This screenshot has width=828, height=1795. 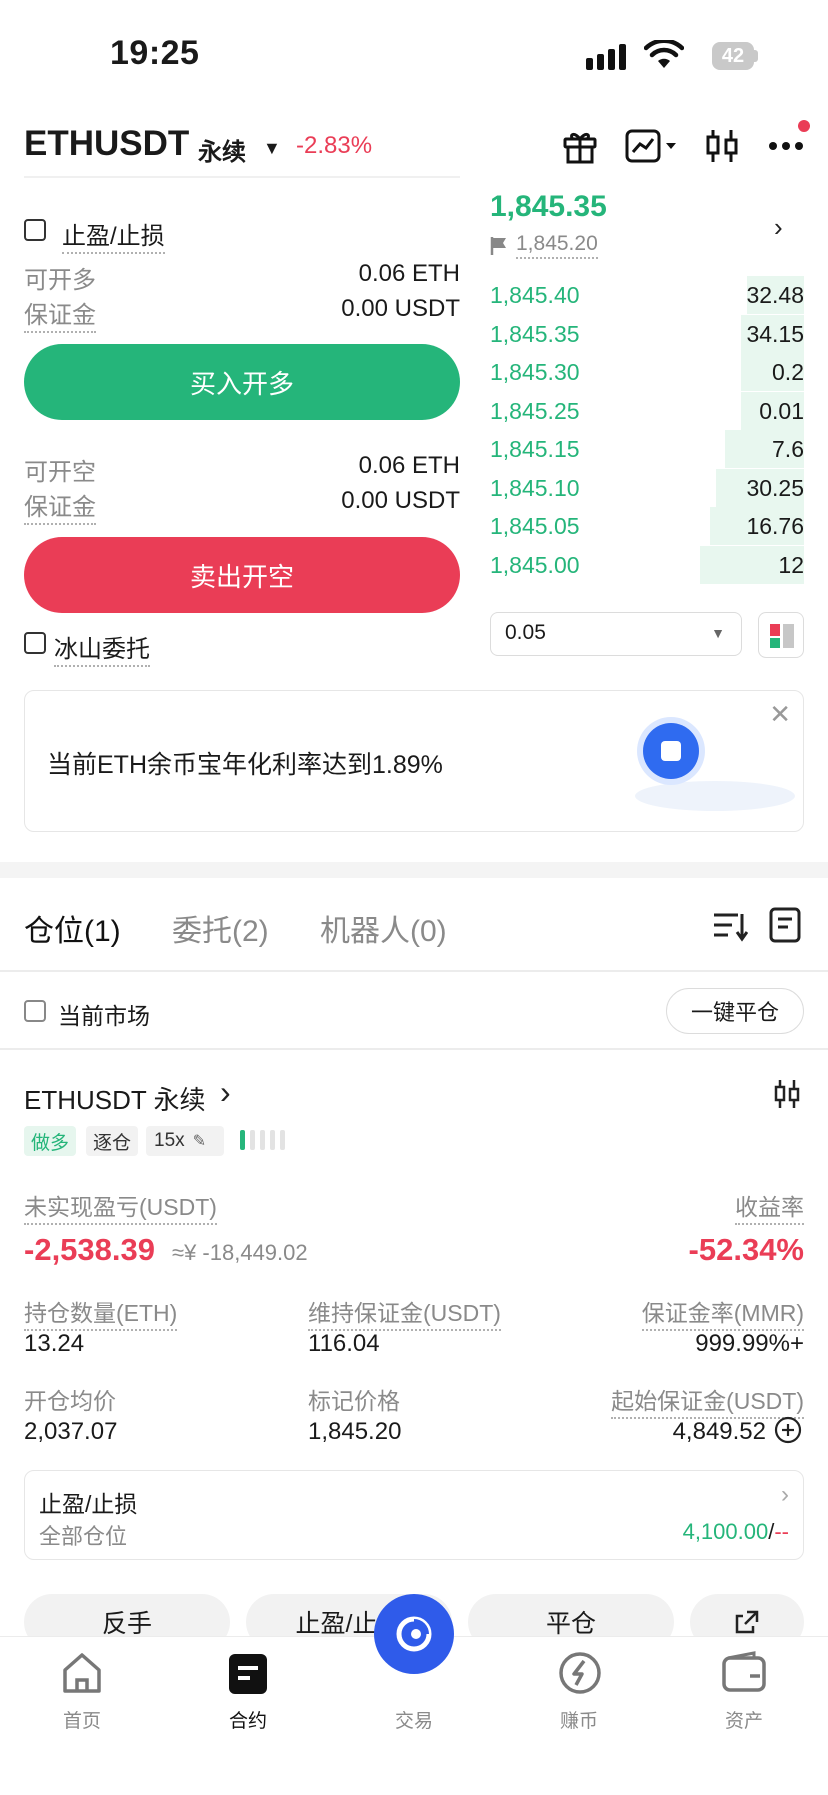 What do you see at coordinates (780, 714) in the screenshot?
I see `close-icon: ✕` at bounding box center [780, 714].